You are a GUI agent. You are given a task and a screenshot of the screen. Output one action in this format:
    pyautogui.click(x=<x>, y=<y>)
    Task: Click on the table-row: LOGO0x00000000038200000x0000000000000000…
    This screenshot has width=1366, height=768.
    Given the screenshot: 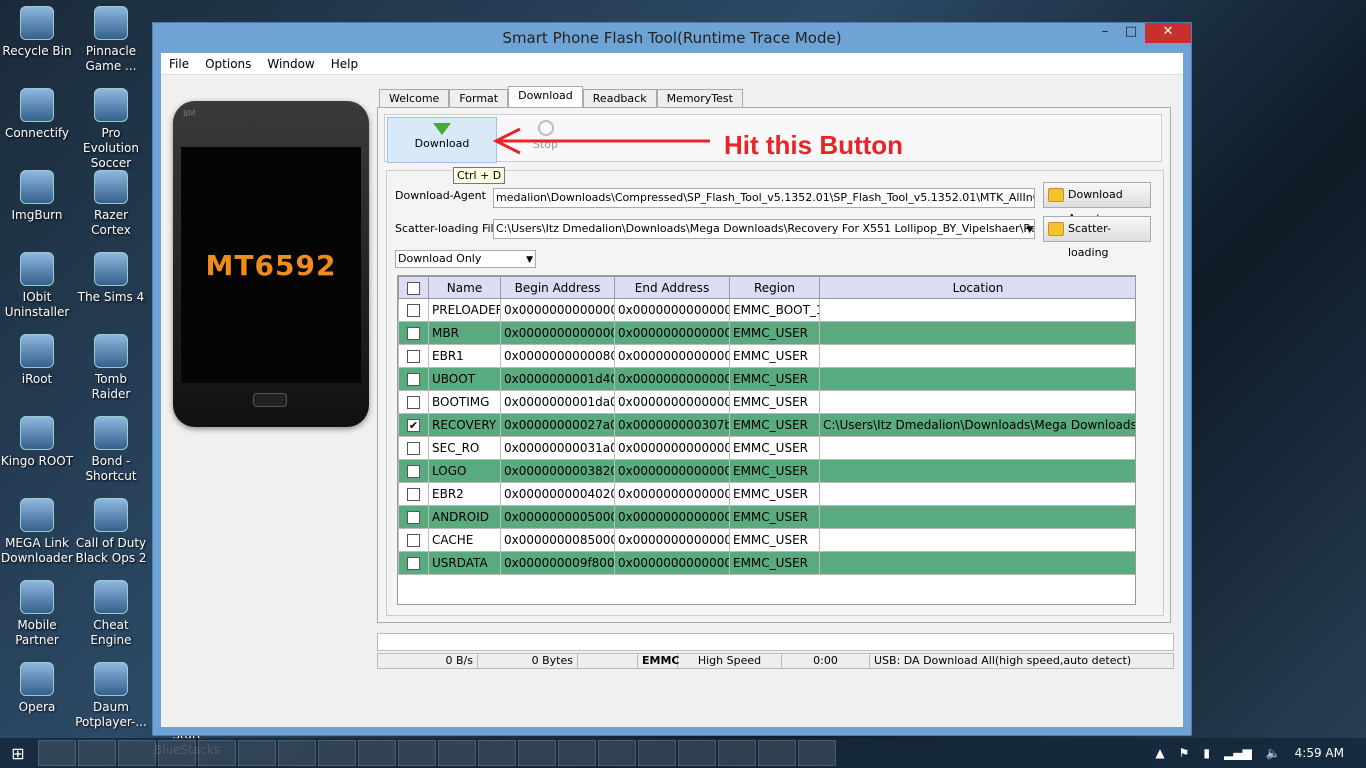 What is the action you would take?
    pyautogui.click(x=766, y=471)
    